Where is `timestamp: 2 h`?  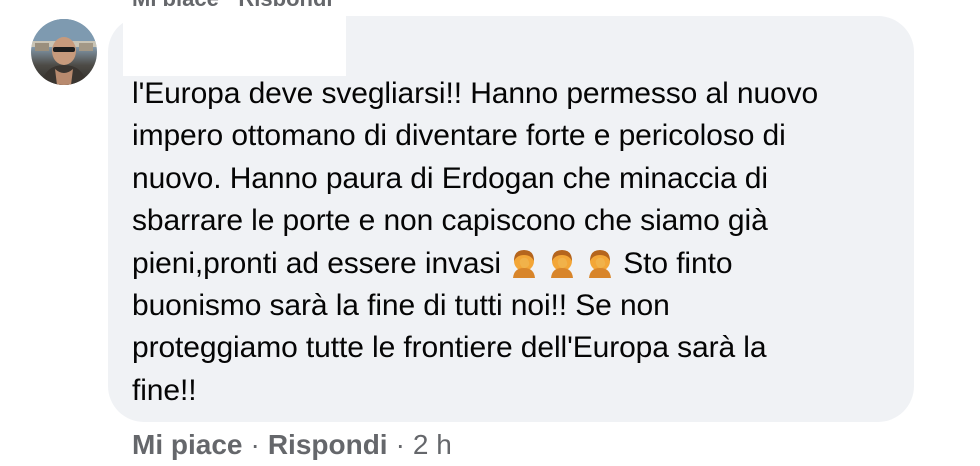 timestamp: 2 h is located at coordinates (432, 444).